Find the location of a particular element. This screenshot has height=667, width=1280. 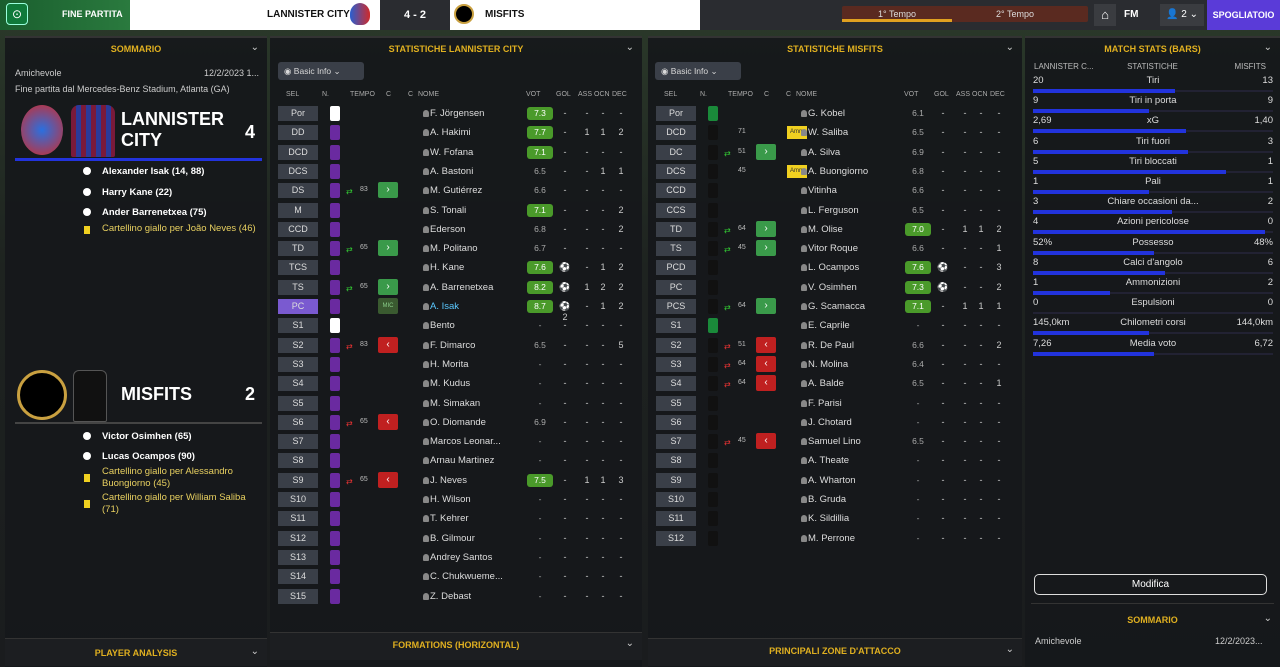

player-name: S. Tonali is located at coordinates (448, 210).